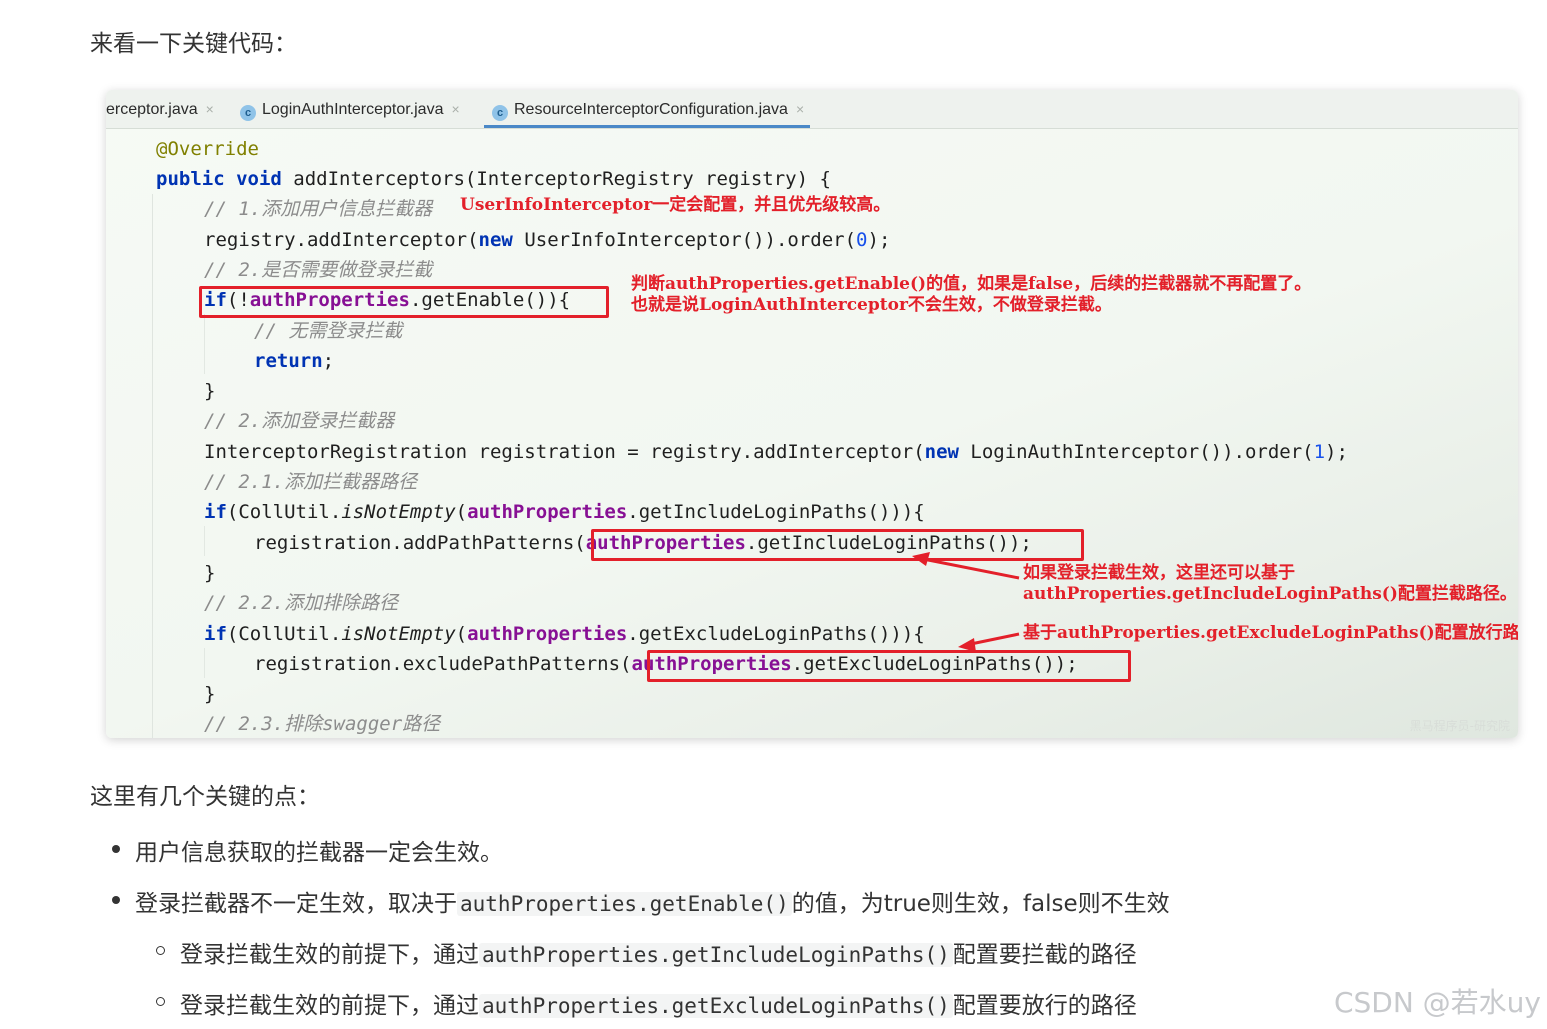 The width and height of the screenshot is (1547, 1029). Describe the element at coordinates (193, 44) in the screenshot. I see `intro-text: 来看一下关键代码：` at that location.